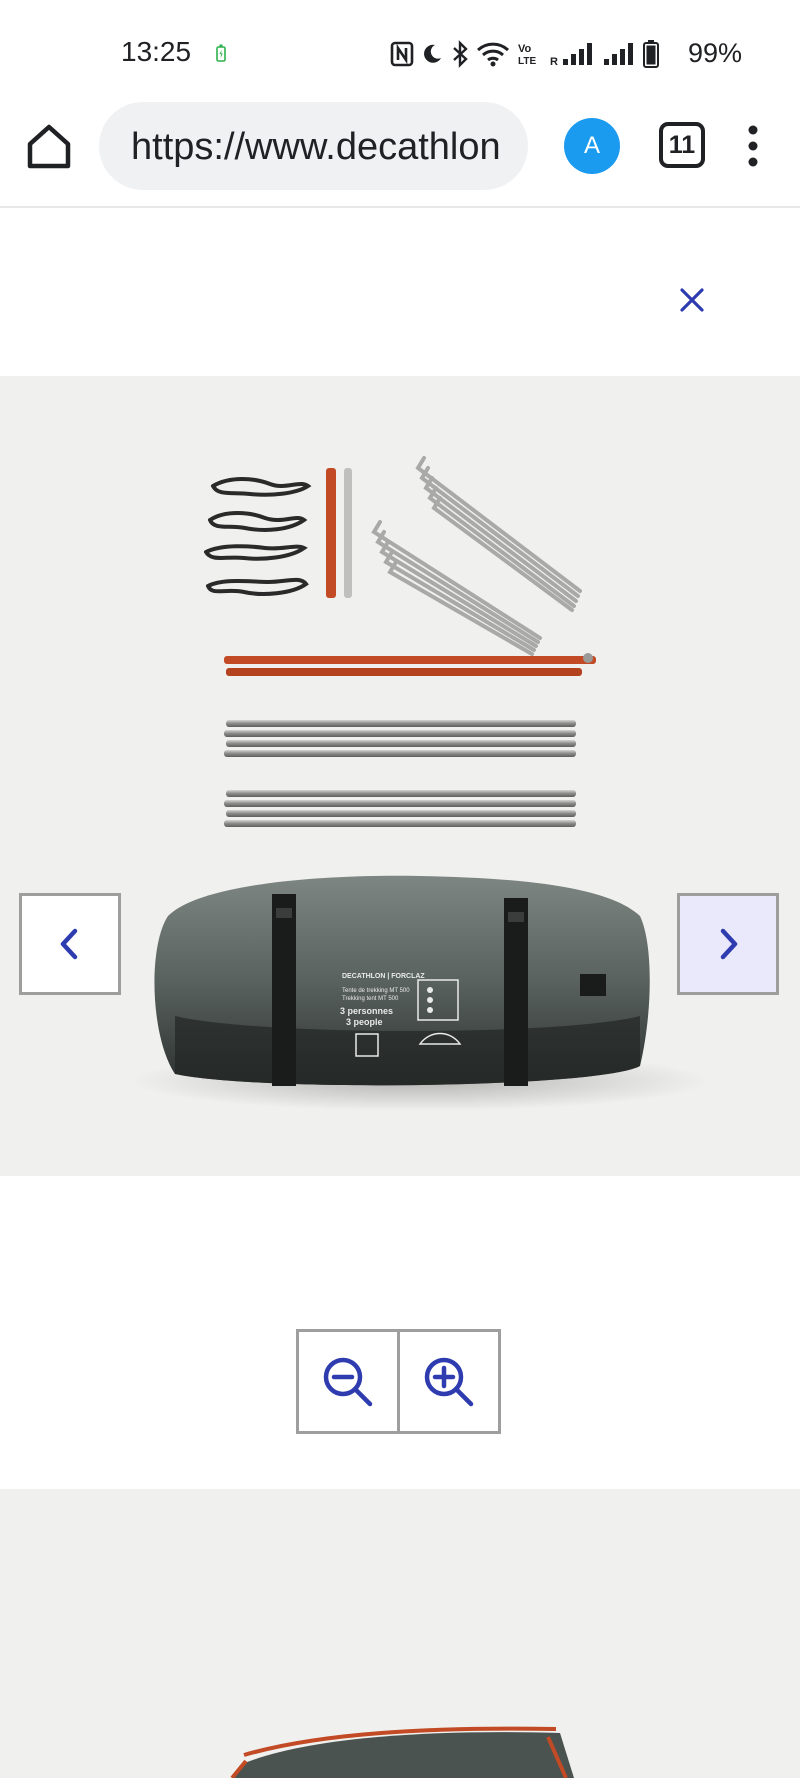  Describe the element at coordinates (476, 556) in the screenshot. I see `tent-stakes` at that location.